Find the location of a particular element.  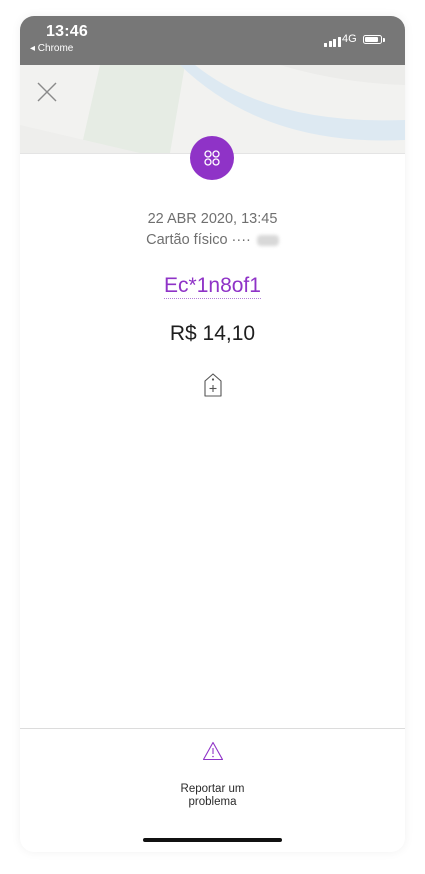

card-info: Cartão físico ···· is located at coordinates (212, 240).